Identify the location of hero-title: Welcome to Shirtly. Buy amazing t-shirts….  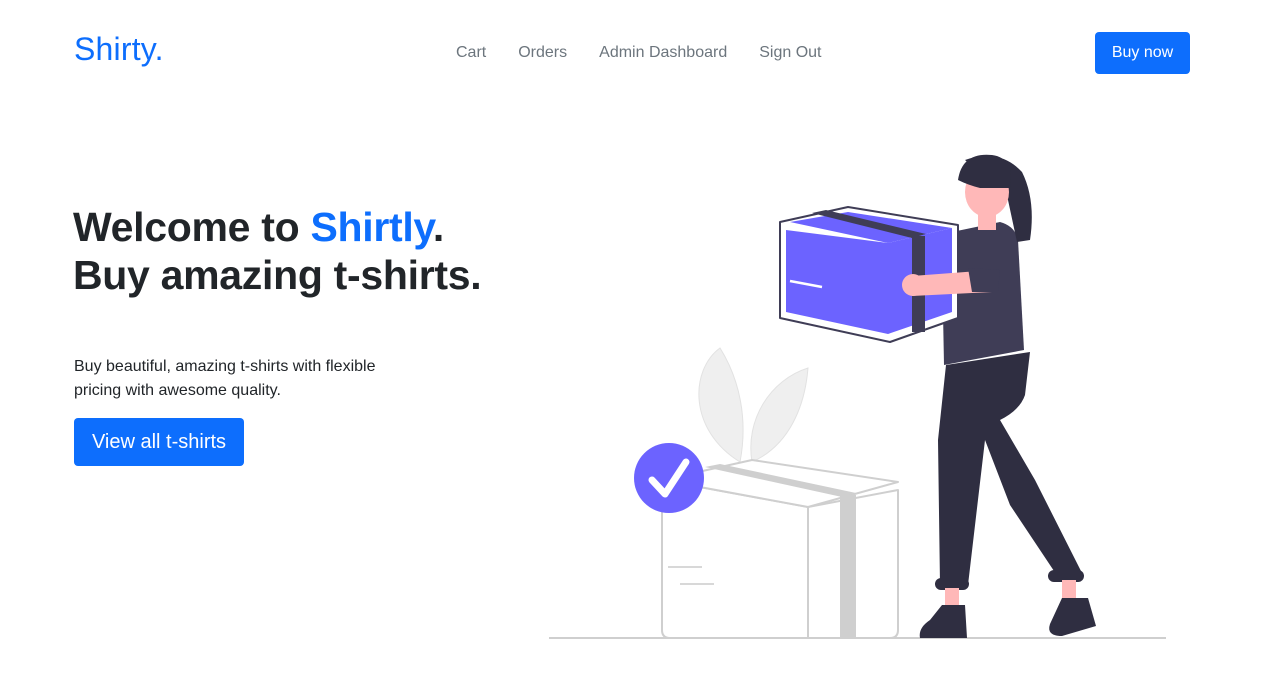
(277, 251).